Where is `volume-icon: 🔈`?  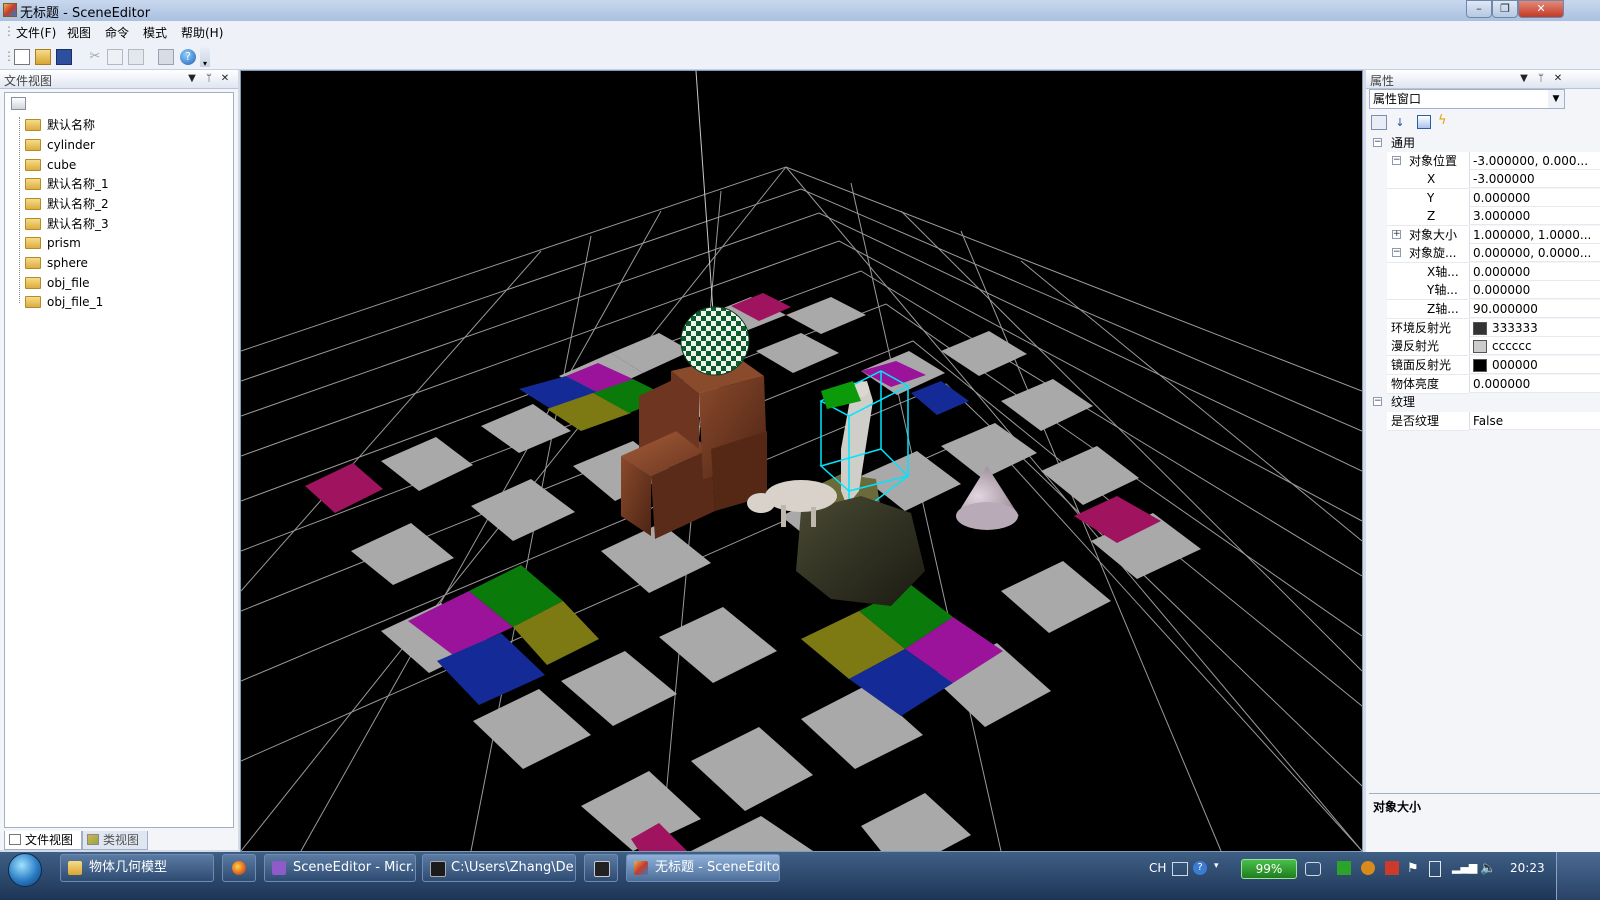 volume-icon: 🔈 is located at coordinates (1488, 868).